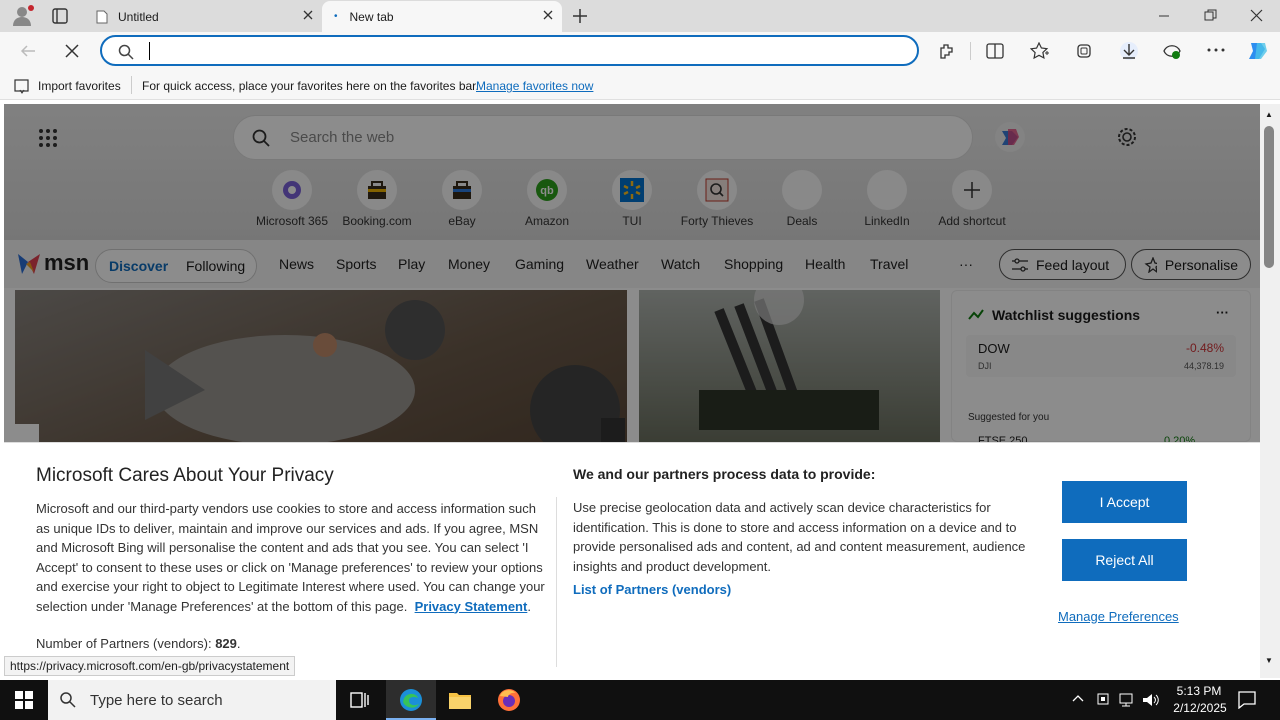 Image resolution: width=1280 pixels, height=720 pixels. Describe the element at coordinates (1127, 700) in the screenshot. I see `network-icon` at that location.